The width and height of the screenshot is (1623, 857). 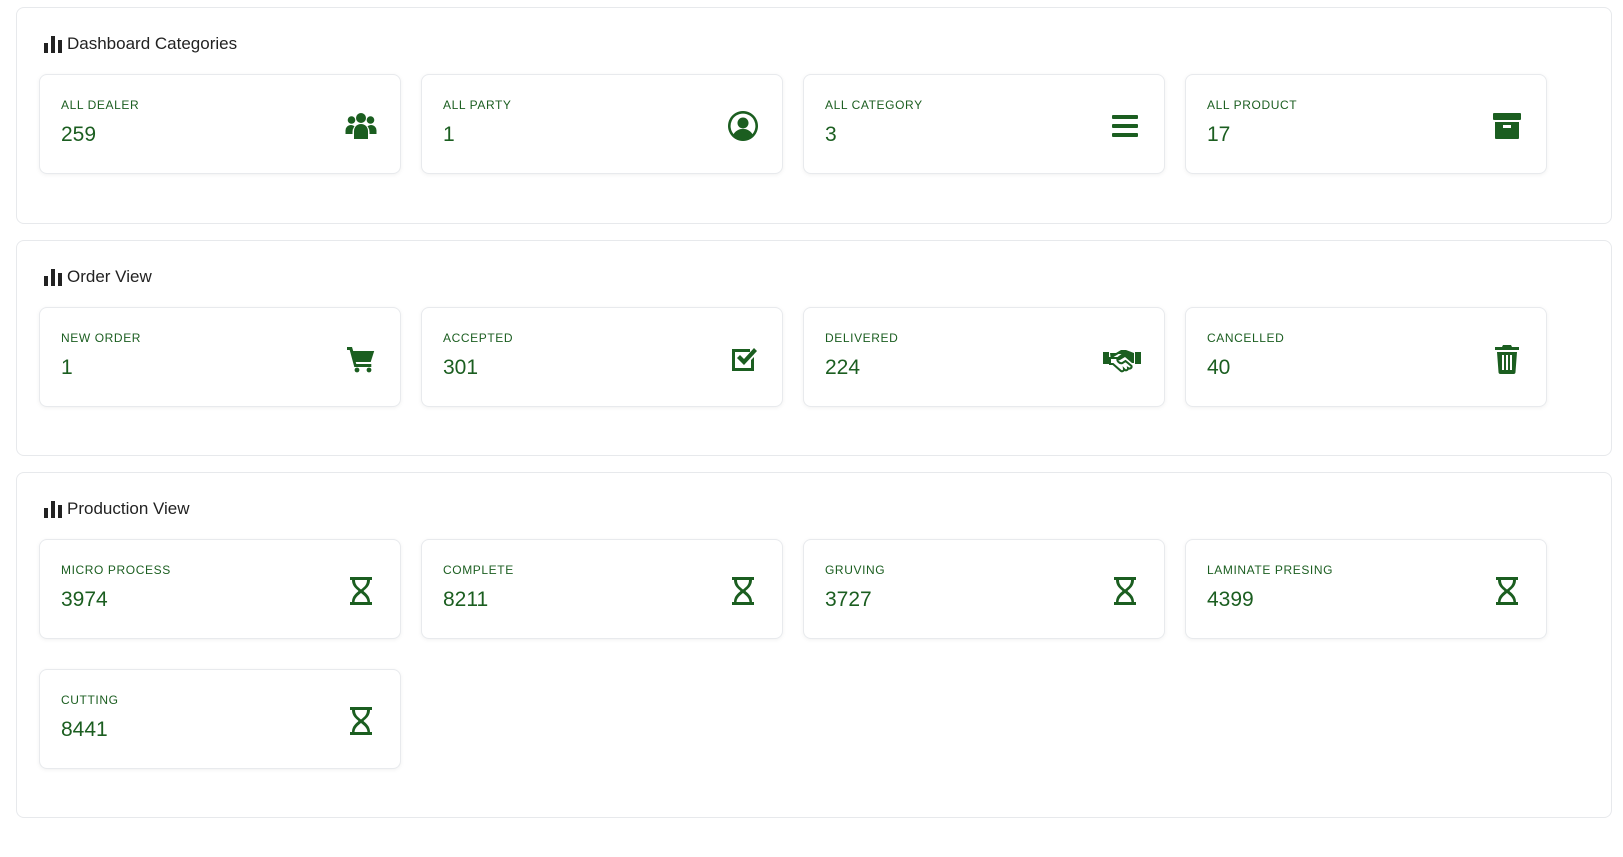 I want to click on card-label: NEW ORDER, so click(x=101, y=338).